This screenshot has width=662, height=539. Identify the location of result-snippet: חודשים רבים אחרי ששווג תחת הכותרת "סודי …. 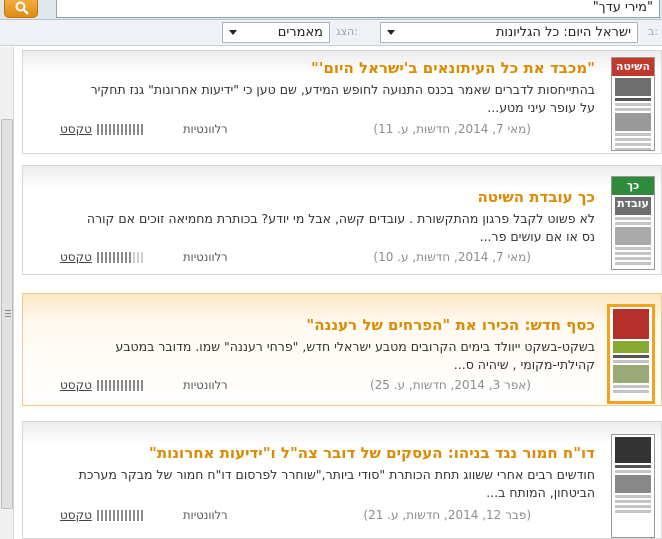
(336, 483).